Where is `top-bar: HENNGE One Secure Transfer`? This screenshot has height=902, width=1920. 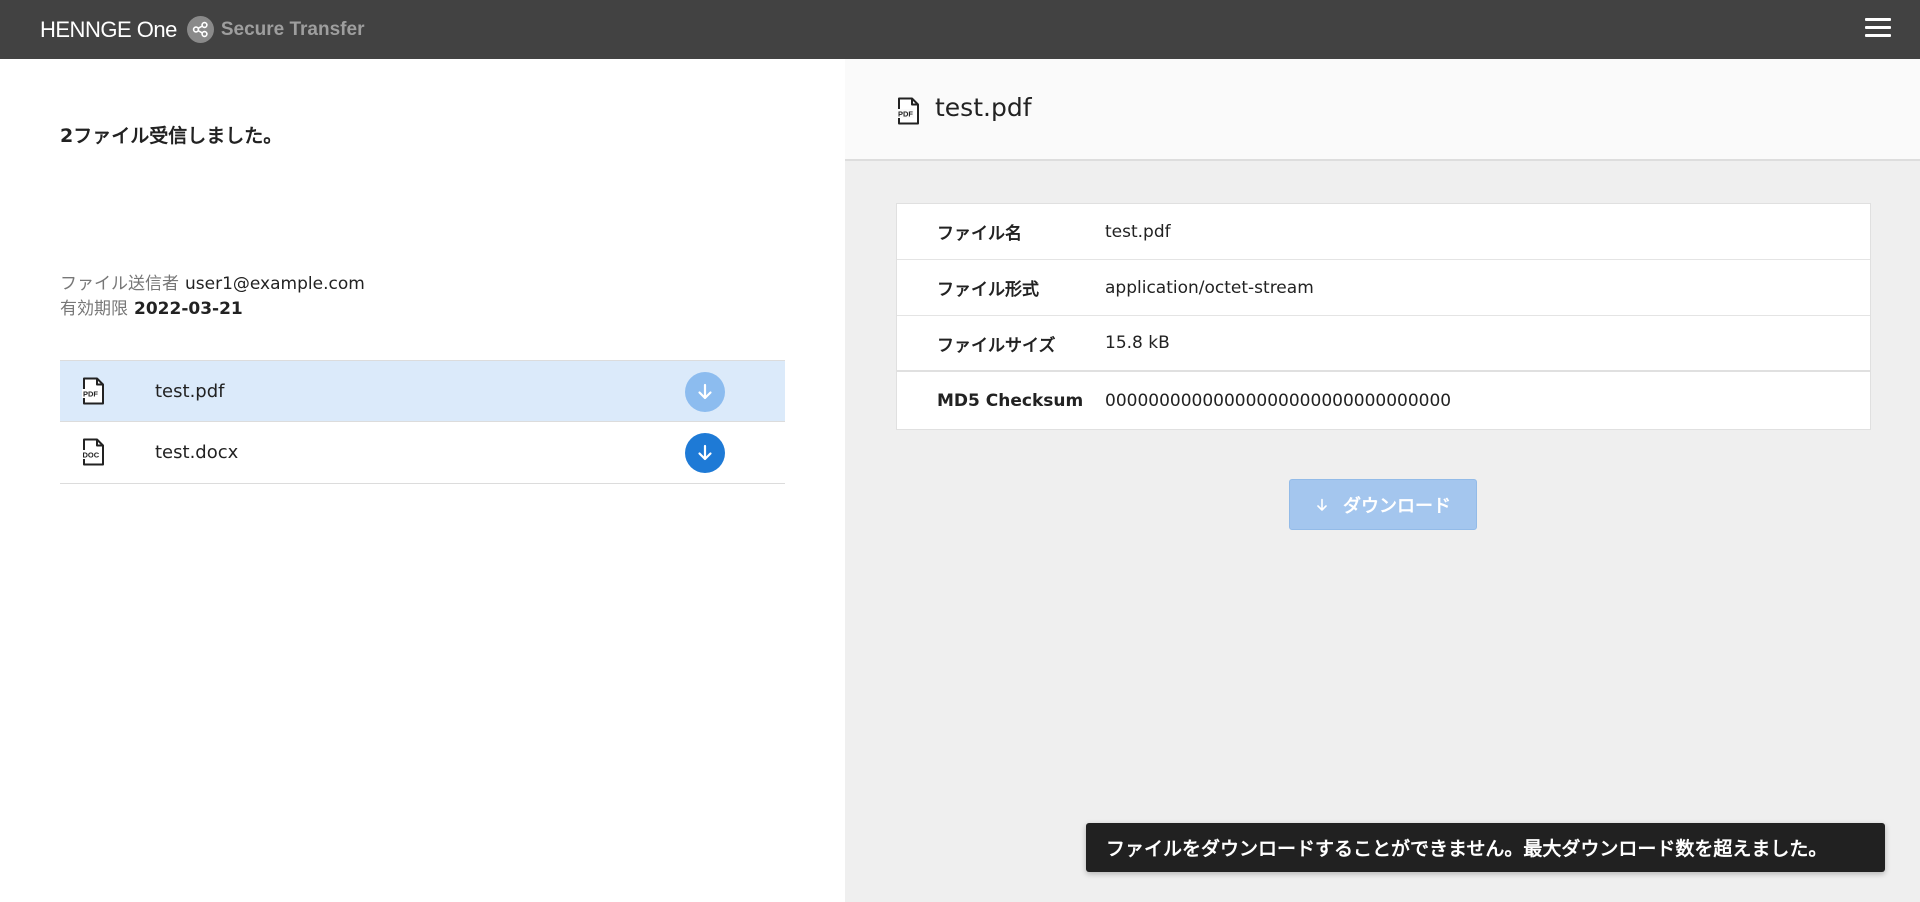 top-bar: HENNGE One Secure Transfer is located at coordinates (960, 29).